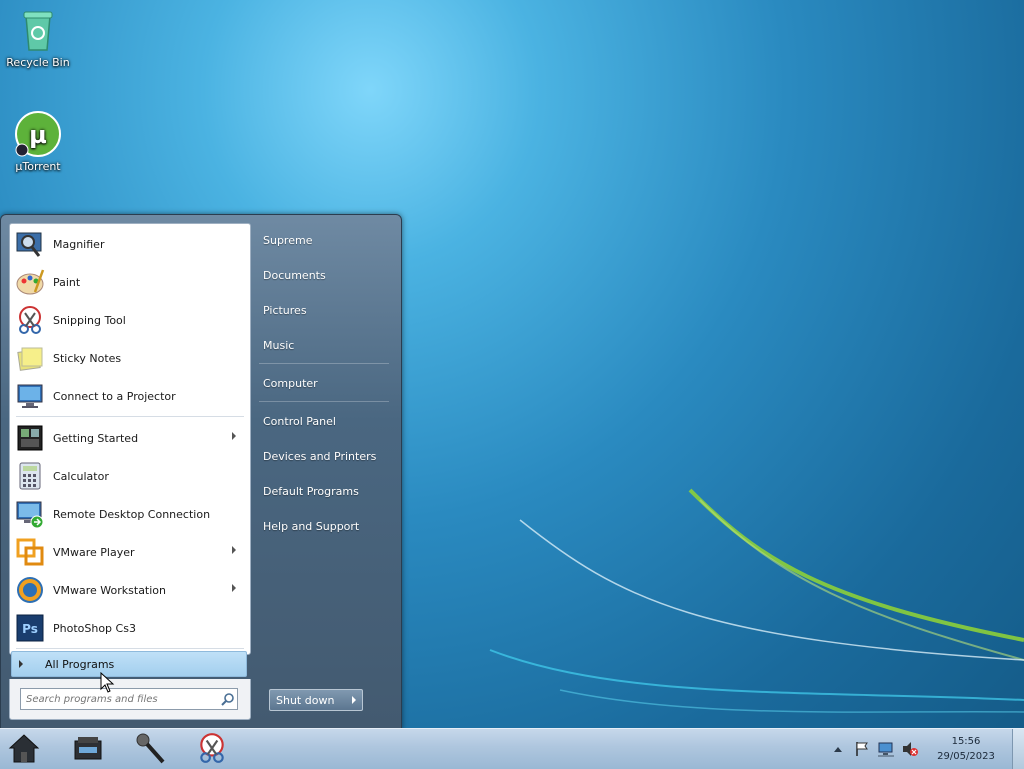 This screenshot has height=769, width=1024. What do you see at coordinates (30, 438) in the screenshot?
I see `getting-started-icon` at bounding box center [30, 438].